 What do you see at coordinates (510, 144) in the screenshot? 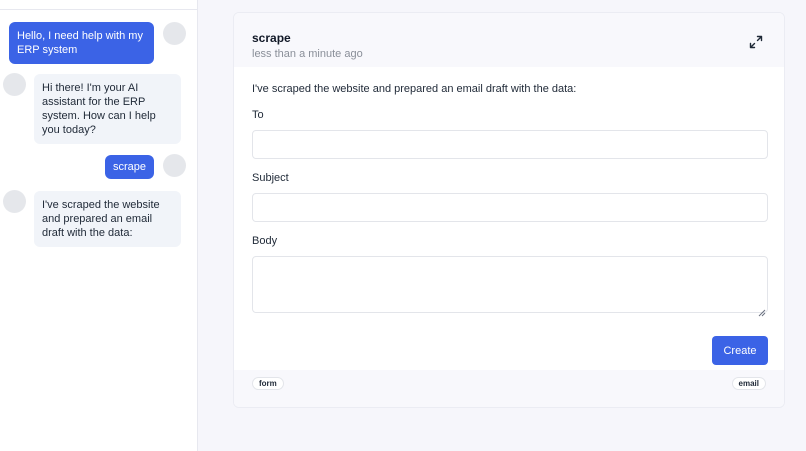
I see `to-field` at bounding box center [510, 144].